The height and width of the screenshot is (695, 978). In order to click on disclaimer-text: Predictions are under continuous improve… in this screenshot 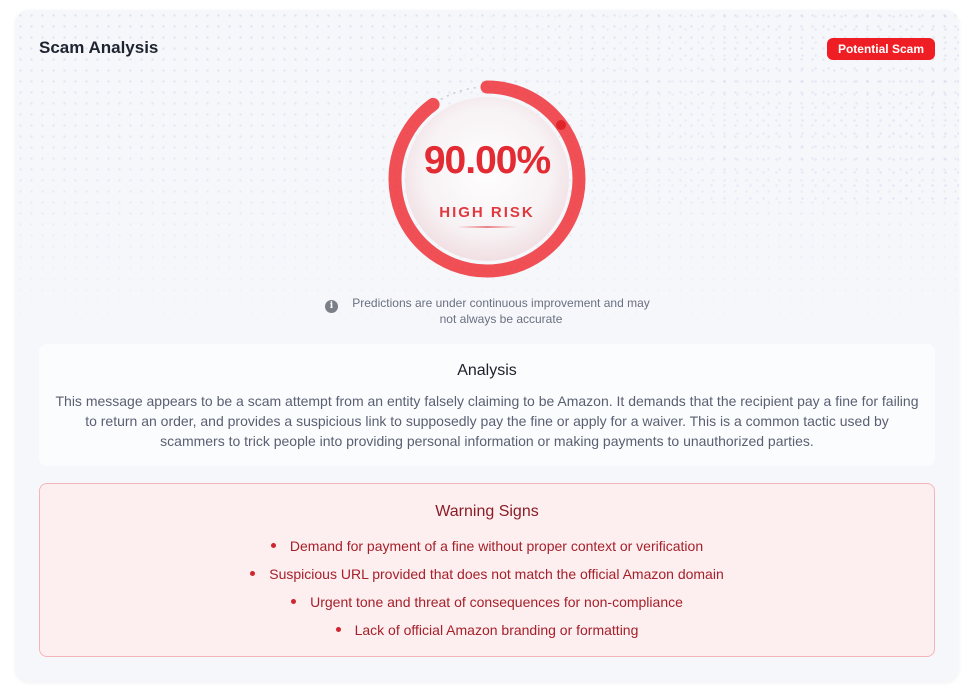, I will do `click(501, 311)`.